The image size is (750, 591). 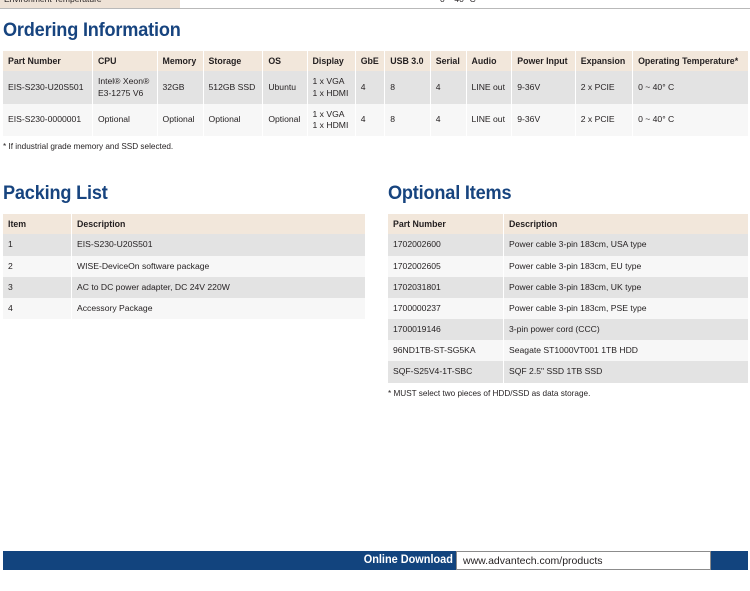 What do you see at coordinates (285, 87) in the screenshot?
I see `cell-os: Ubuntu` at bounding box center [285, 87].